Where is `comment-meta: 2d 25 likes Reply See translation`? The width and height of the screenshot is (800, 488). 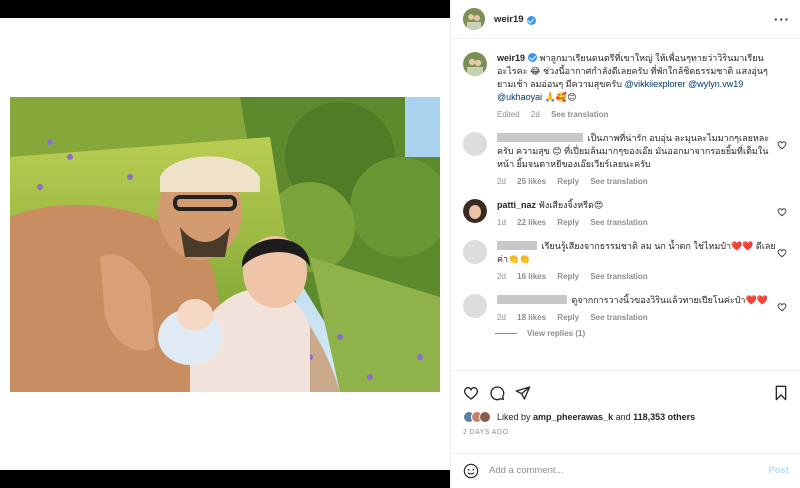 comment-meta: 2d 25 likes Reply See translation is located at coordinates (638, 181).